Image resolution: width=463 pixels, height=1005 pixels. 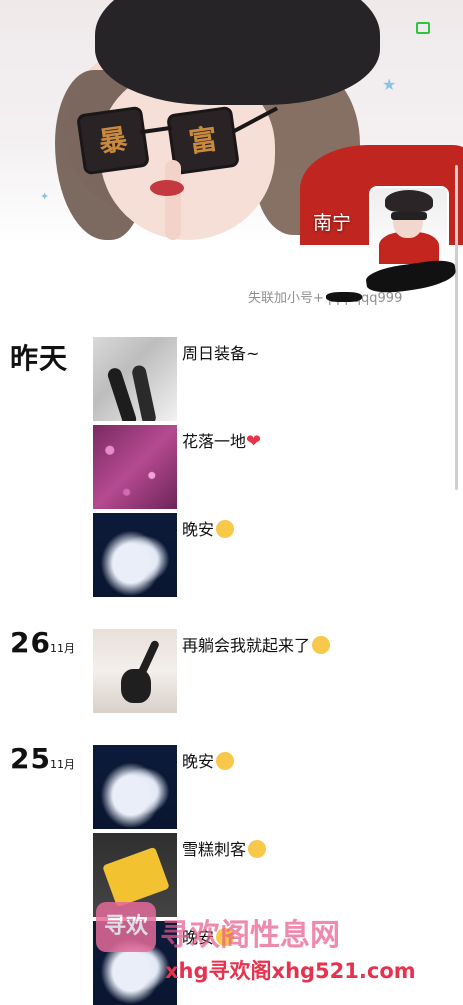 What do you see at coordinates (290, 971) in the screenshot?
I see `watermark-url: xhg寻欢阁xhg521.com` at bounding box center [290, 971].